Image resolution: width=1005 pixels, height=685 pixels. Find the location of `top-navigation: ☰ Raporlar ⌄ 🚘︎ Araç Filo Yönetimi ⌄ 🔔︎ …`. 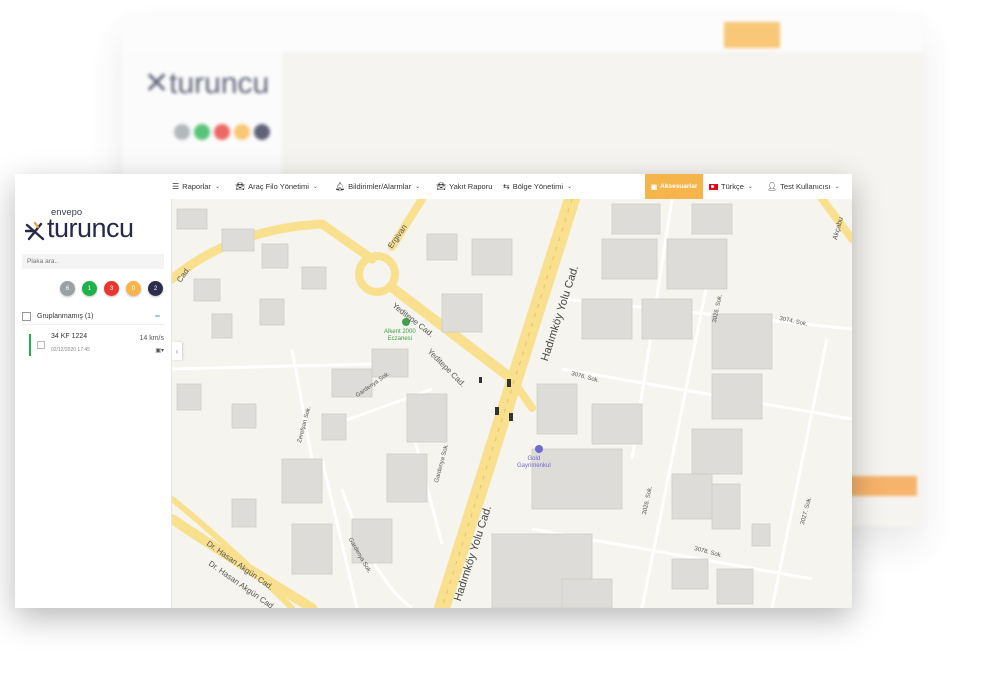

top-navigation: ☰ Raporlar ⌄ 🚘︎ Araç Filo Yönetimi ⌄ 🔔︎ … is located at coordinates (433, 187).